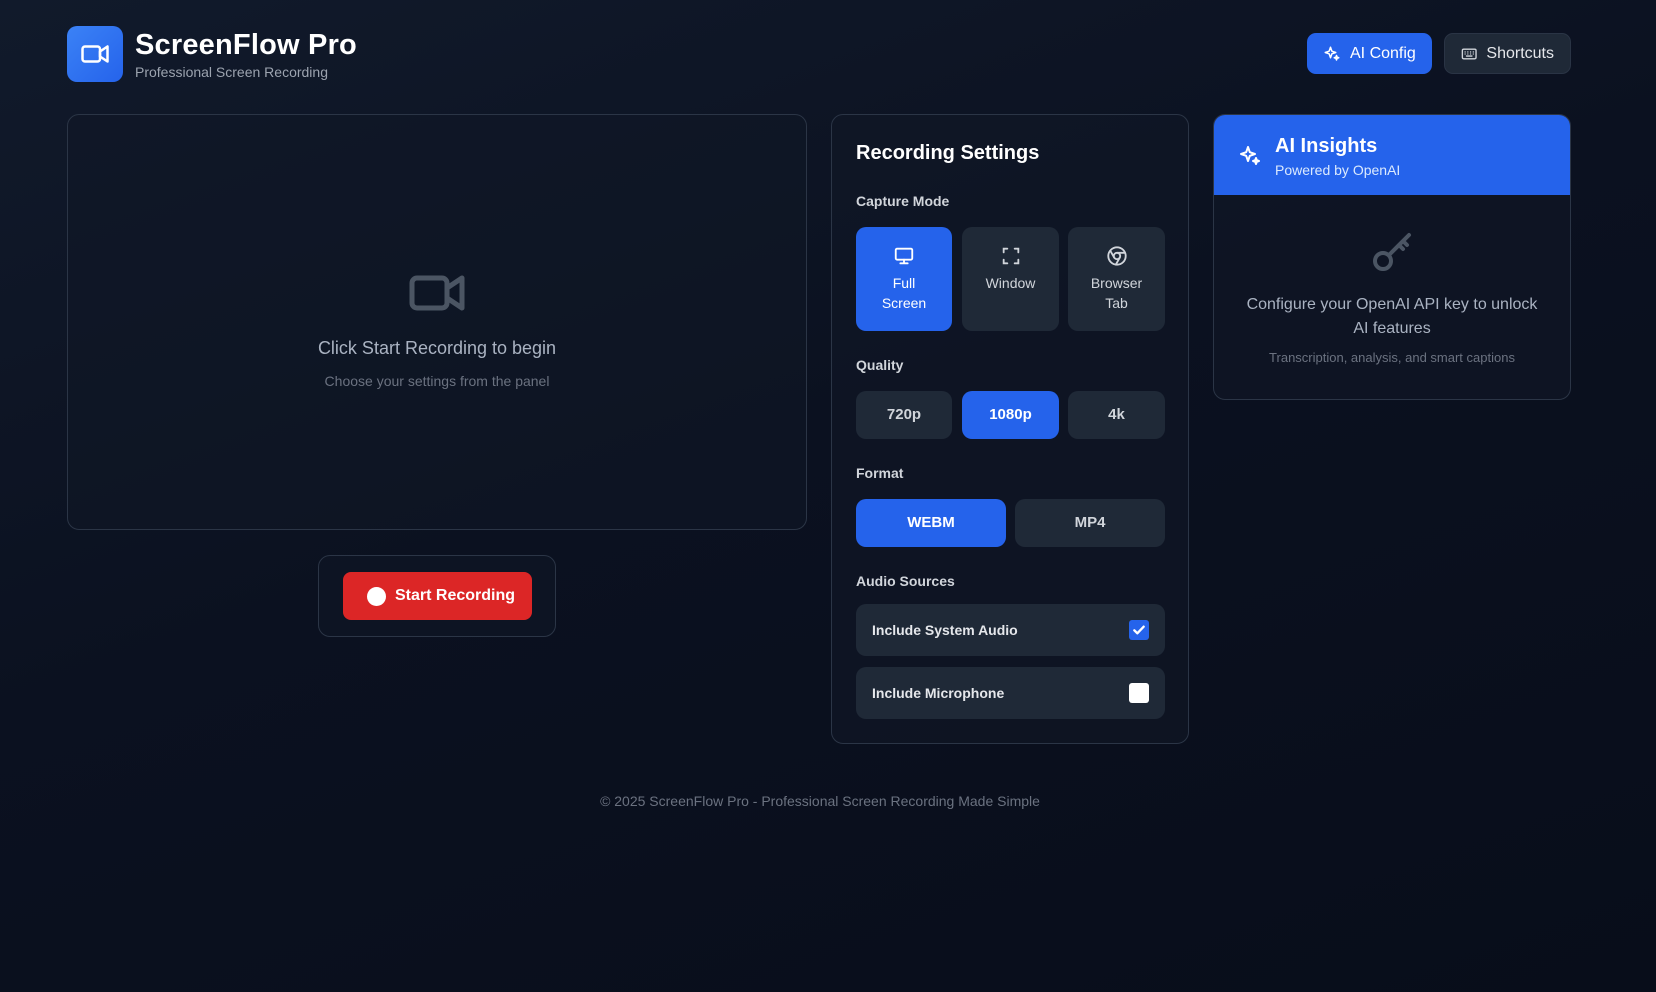 This screenshot has height=992, width=1656. What do you see at coordinates (1116, 415) in the screenshot?
I see `quality-4k: 4k` at bounding box center [1116, 415].